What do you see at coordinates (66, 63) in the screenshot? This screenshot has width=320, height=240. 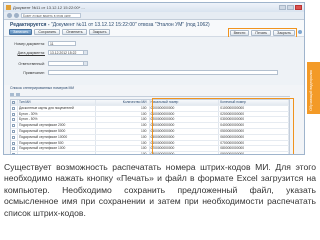 I see `responsible-field` at bounding box center [66, 63].